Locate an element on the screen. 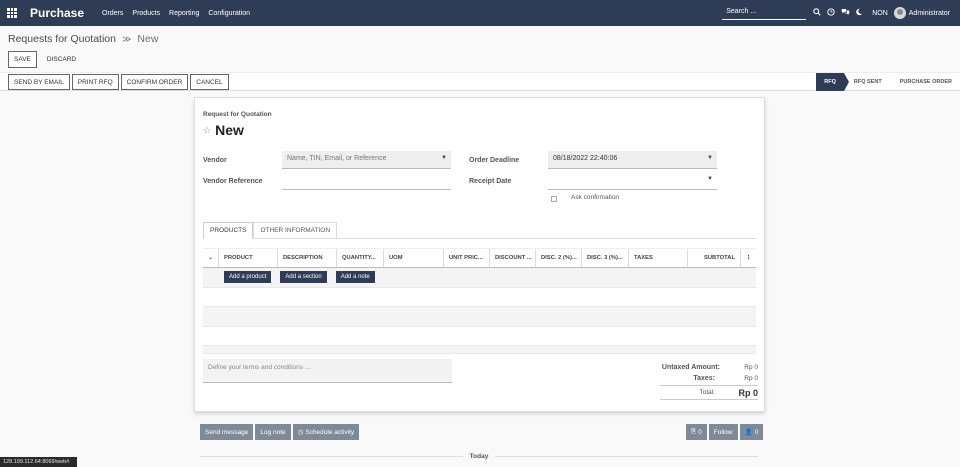 The width and height of the screenshot is (960, 467). status-step-rfq: RFQ is located at coordinates (832, 82).